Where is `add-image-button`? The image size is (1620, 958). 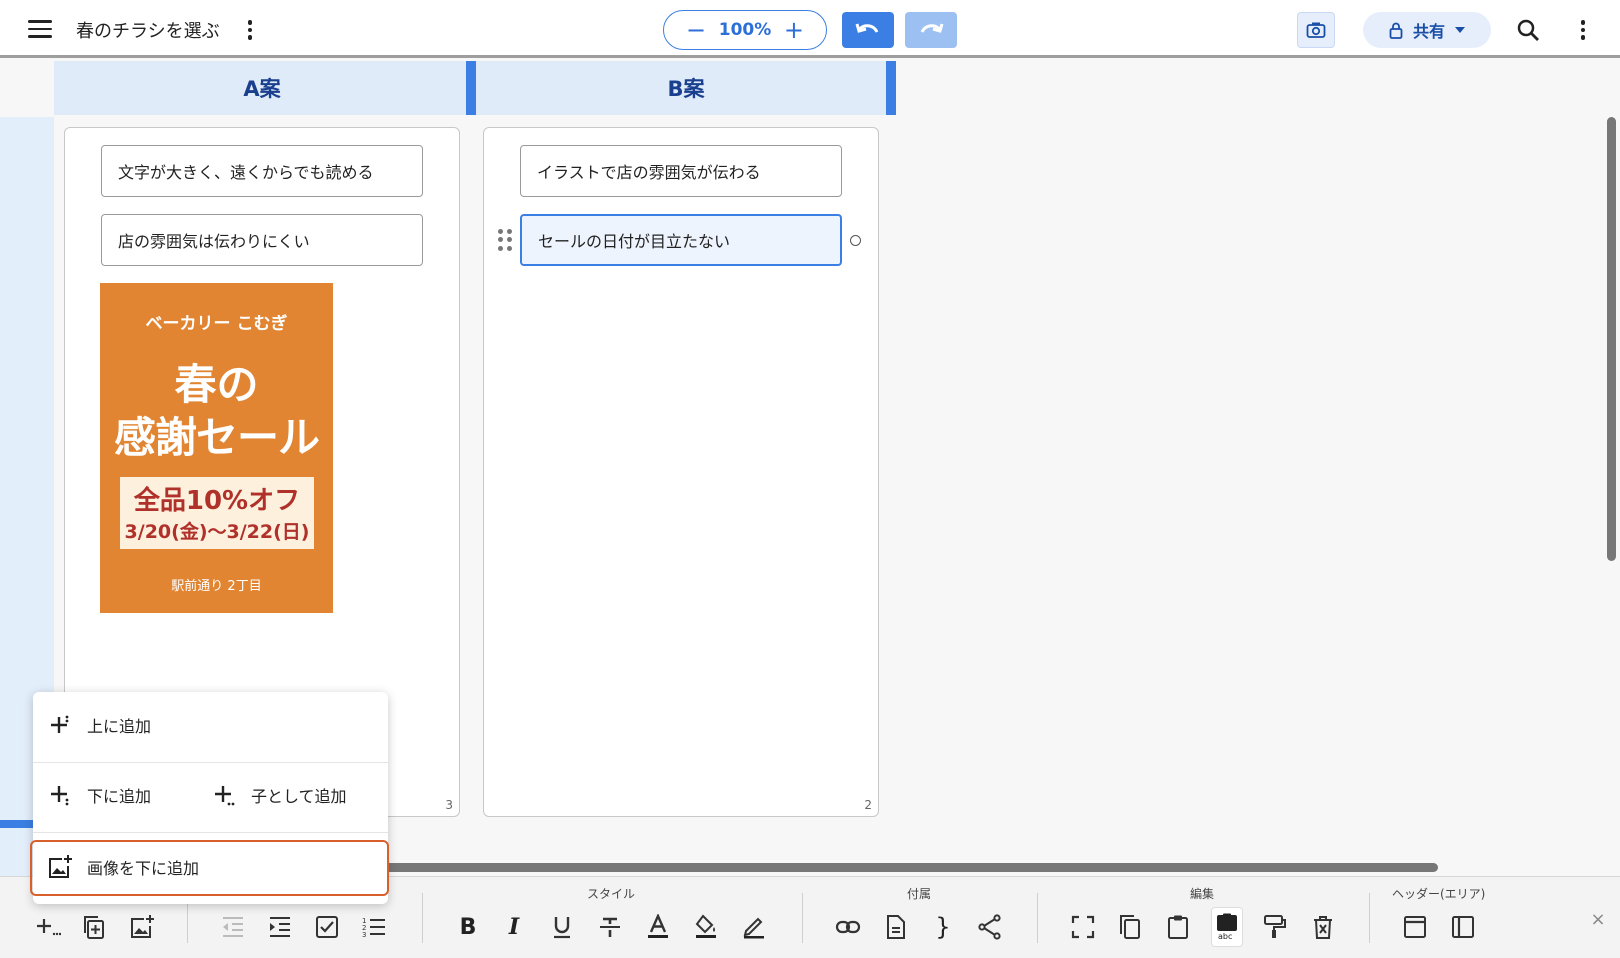
add-image-button is located at coordinates (142, 927).